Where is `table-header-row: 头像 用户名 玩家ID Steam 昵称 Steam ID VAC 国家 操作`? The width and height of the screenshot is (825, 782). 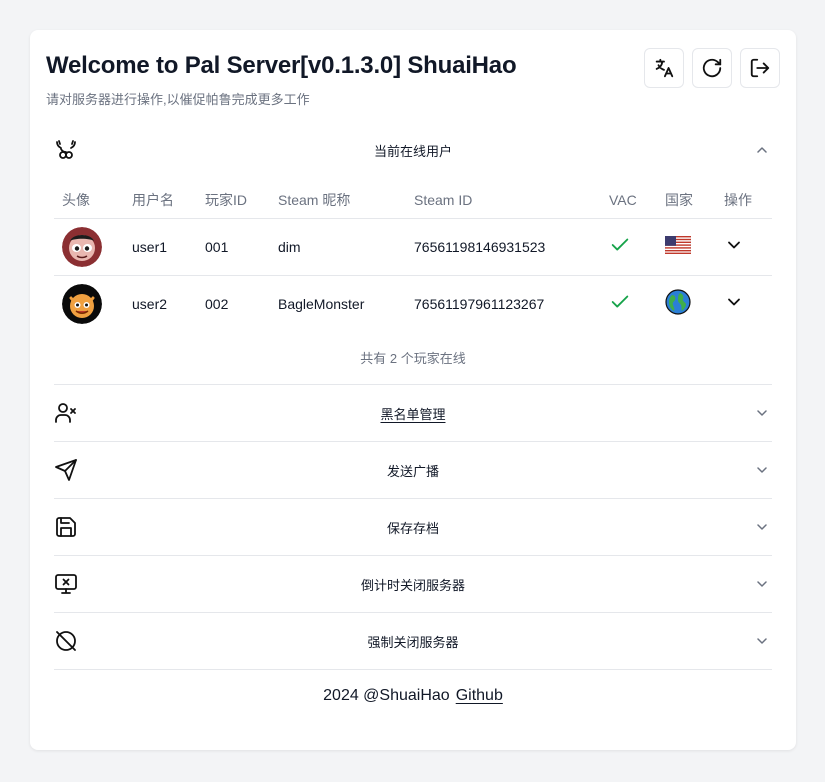
table-header-row: 头像 用户名 玩家ID Steam 昵称 Steam ID VAC 国家 操作 is located at coordinates (413, 200).